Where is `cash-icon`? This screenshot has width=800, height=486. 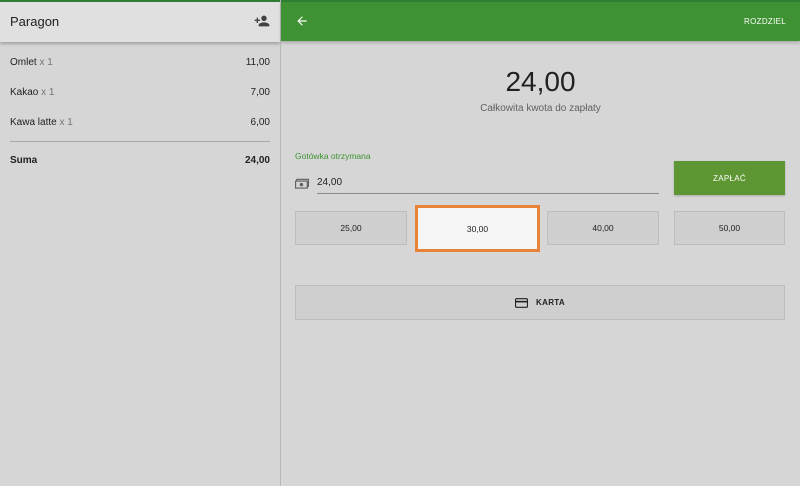
cash-icon is located at coordinates (302, 183).